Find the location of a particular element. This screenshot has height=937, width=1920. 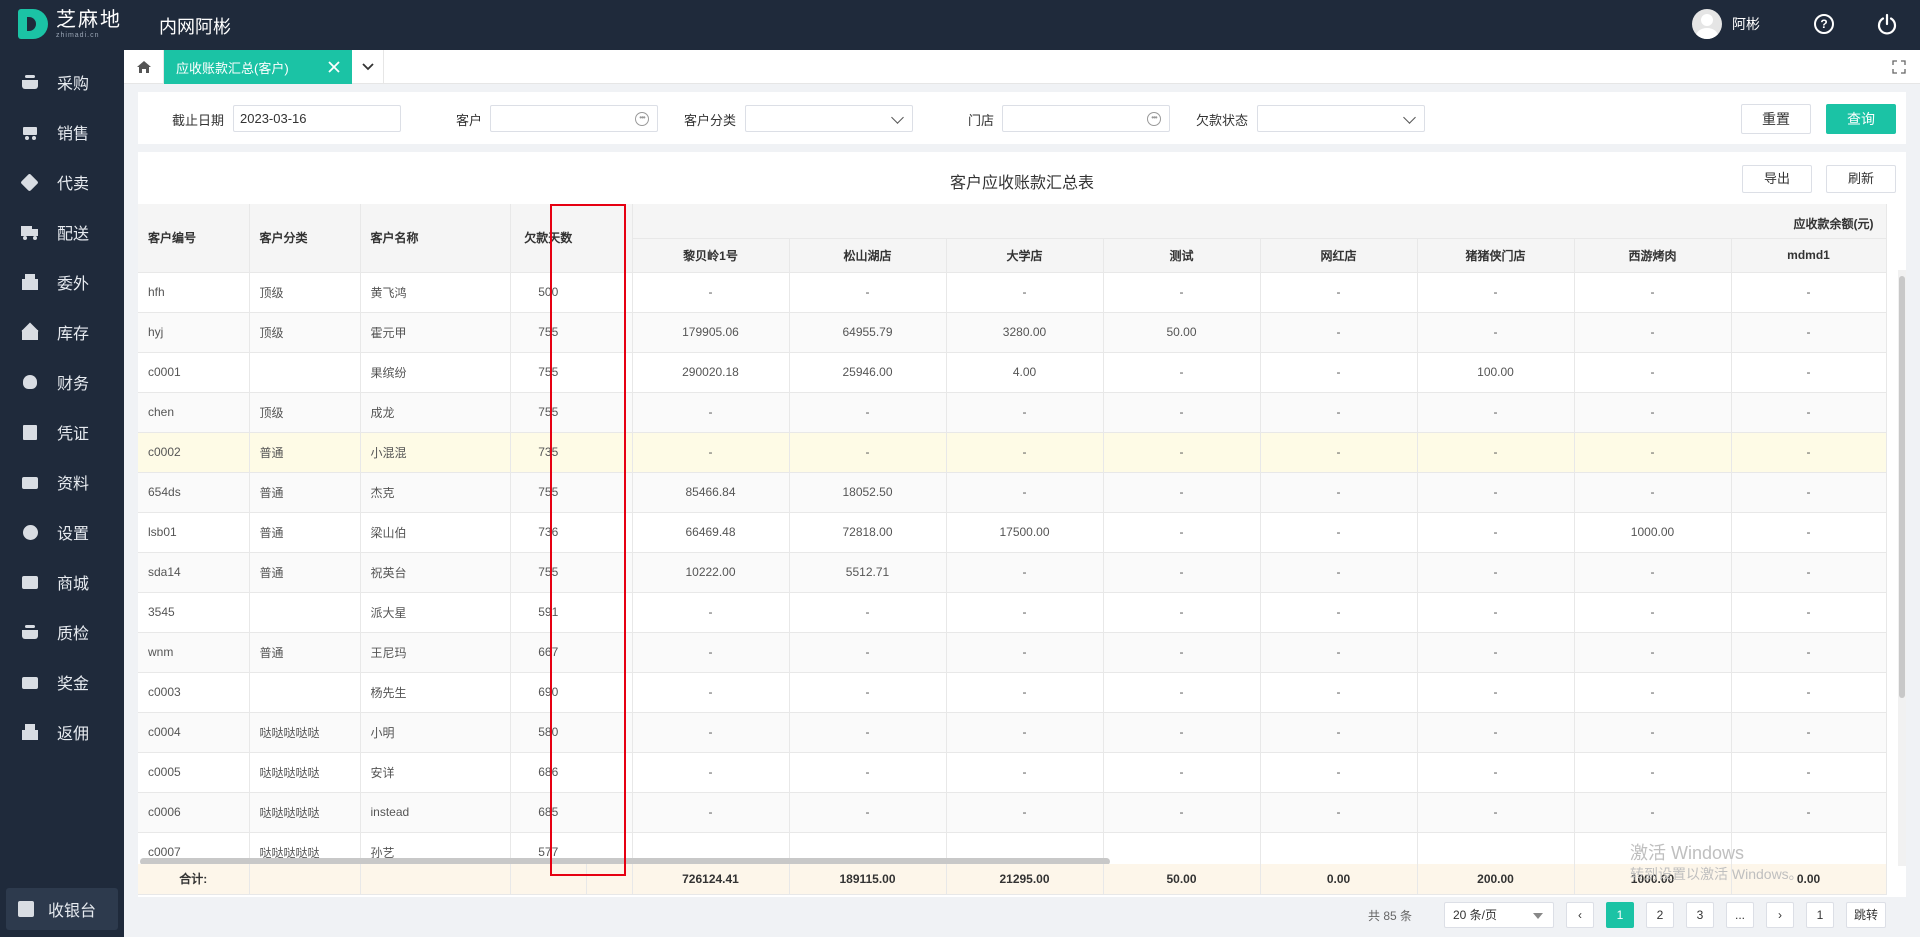

help-icon: ? is located at coordinates (1824, 24).